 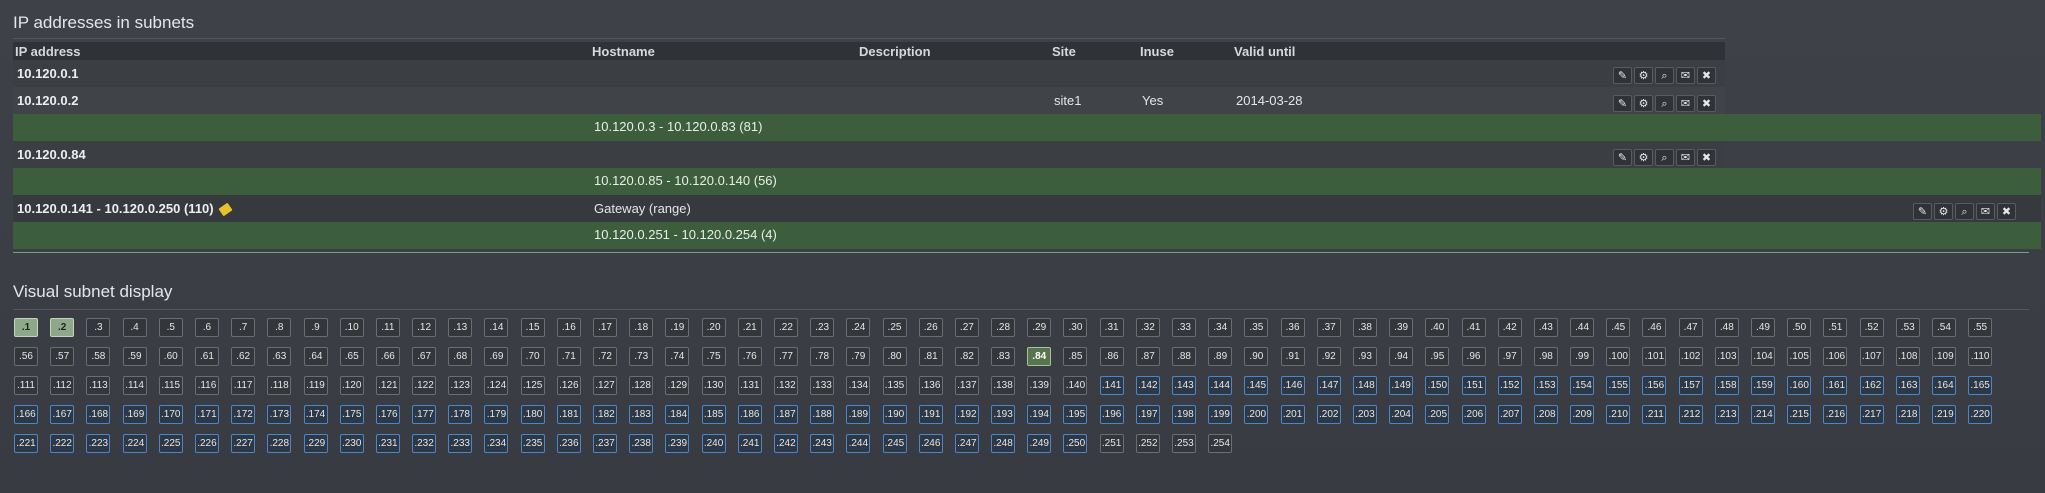 What do you see at coordinates (1401, 414) in the screenshot?
I see `subnet-cell: .204` at bounding box center [1401, 414].